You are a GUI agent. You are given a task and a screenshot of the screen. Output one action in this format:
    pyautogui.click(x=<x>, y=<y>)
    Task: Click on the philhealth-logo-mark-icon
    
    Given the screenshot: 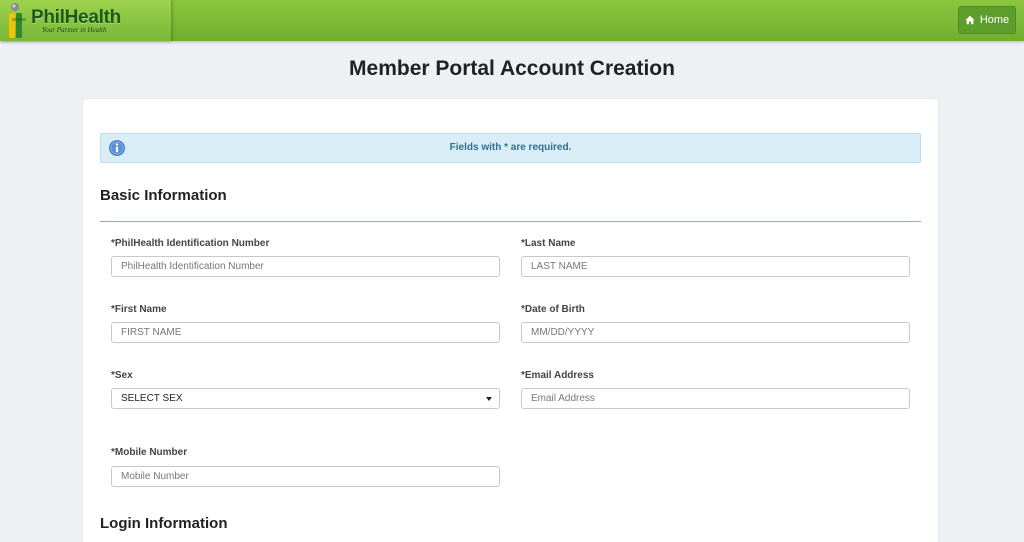 What is the action you would take?
    pyautogui.click(x=17, y=20)
    